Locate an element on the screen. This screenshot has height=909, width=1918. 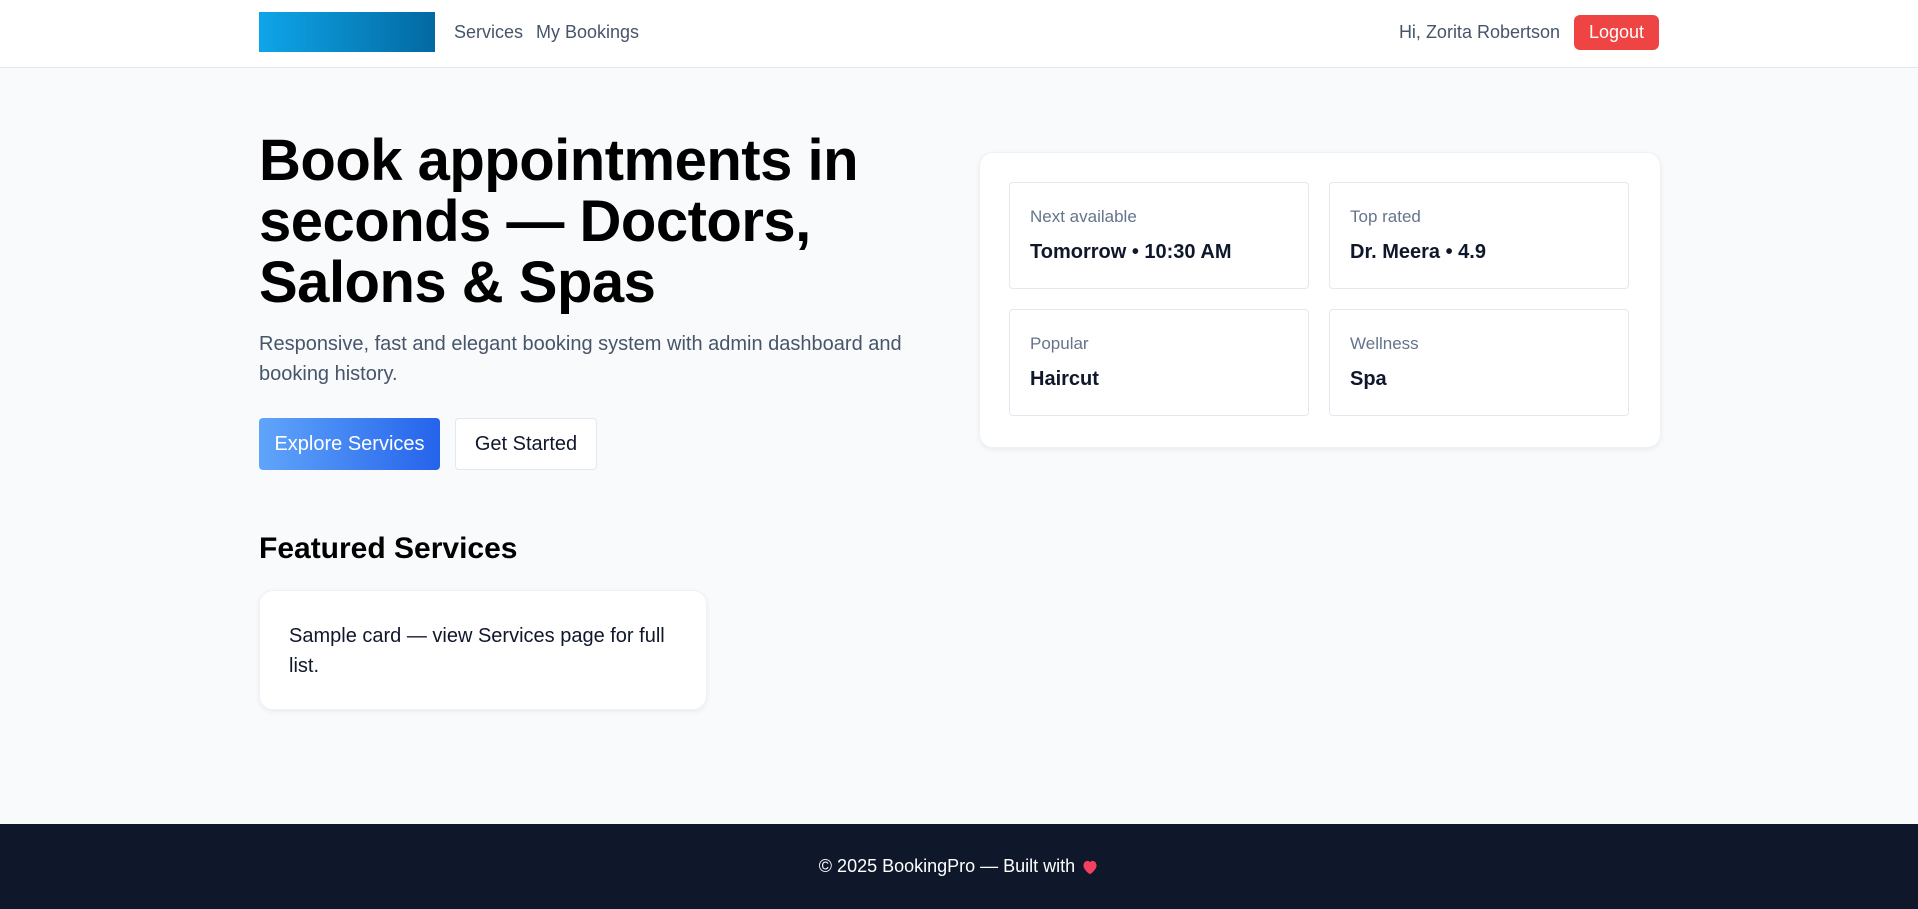
stat-label: Wellness is located at coordinates (1384, 343).